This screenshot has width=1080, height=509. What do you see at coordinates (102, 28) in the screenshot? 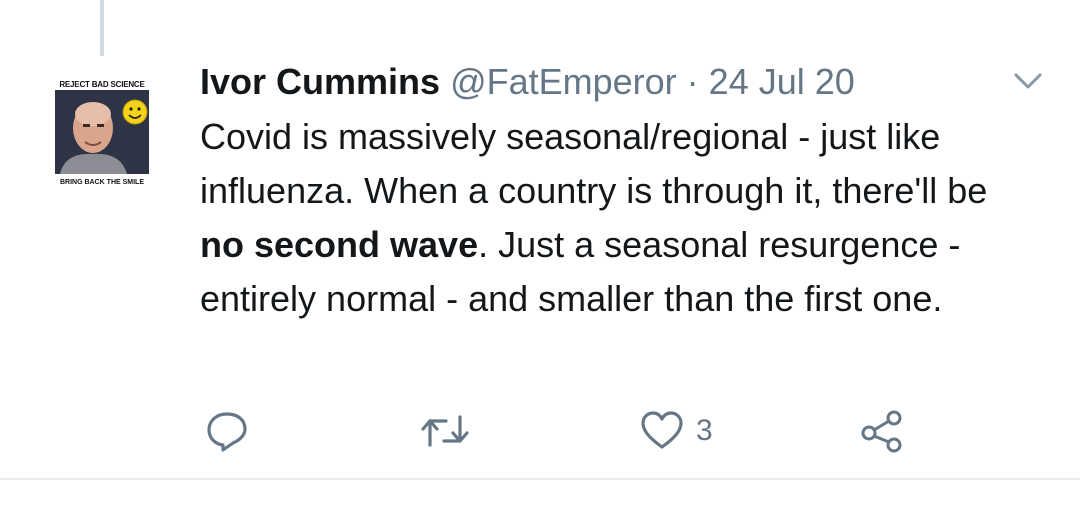
I see `thread-connector-line` at bounding box center [102, 28].